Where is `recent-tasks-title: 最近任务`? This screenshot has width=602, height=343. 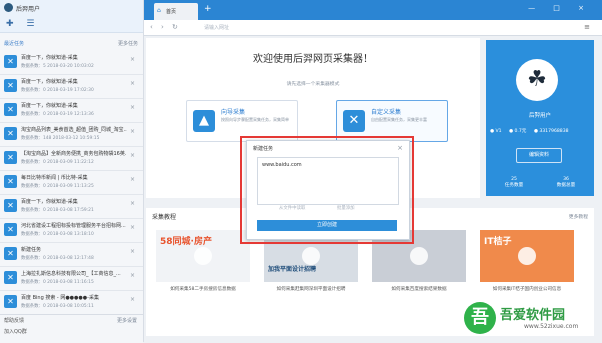
recent-tasks-title: 最近任务 is located at coordinates (14, 44).